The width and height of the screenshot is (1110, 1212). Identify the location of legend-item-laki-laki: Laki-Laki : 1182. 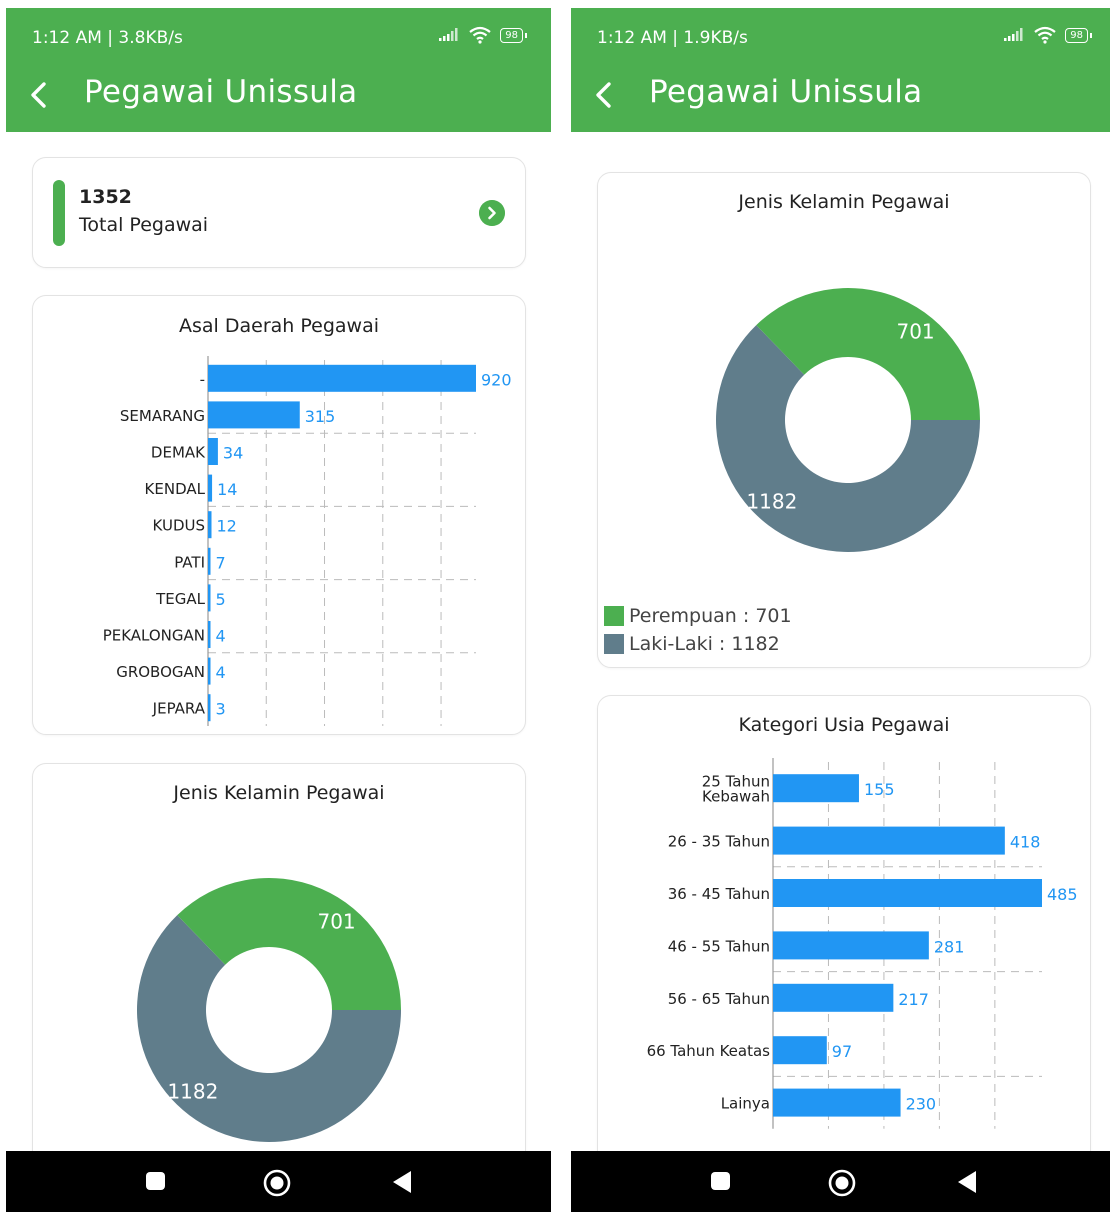
(692, 644).